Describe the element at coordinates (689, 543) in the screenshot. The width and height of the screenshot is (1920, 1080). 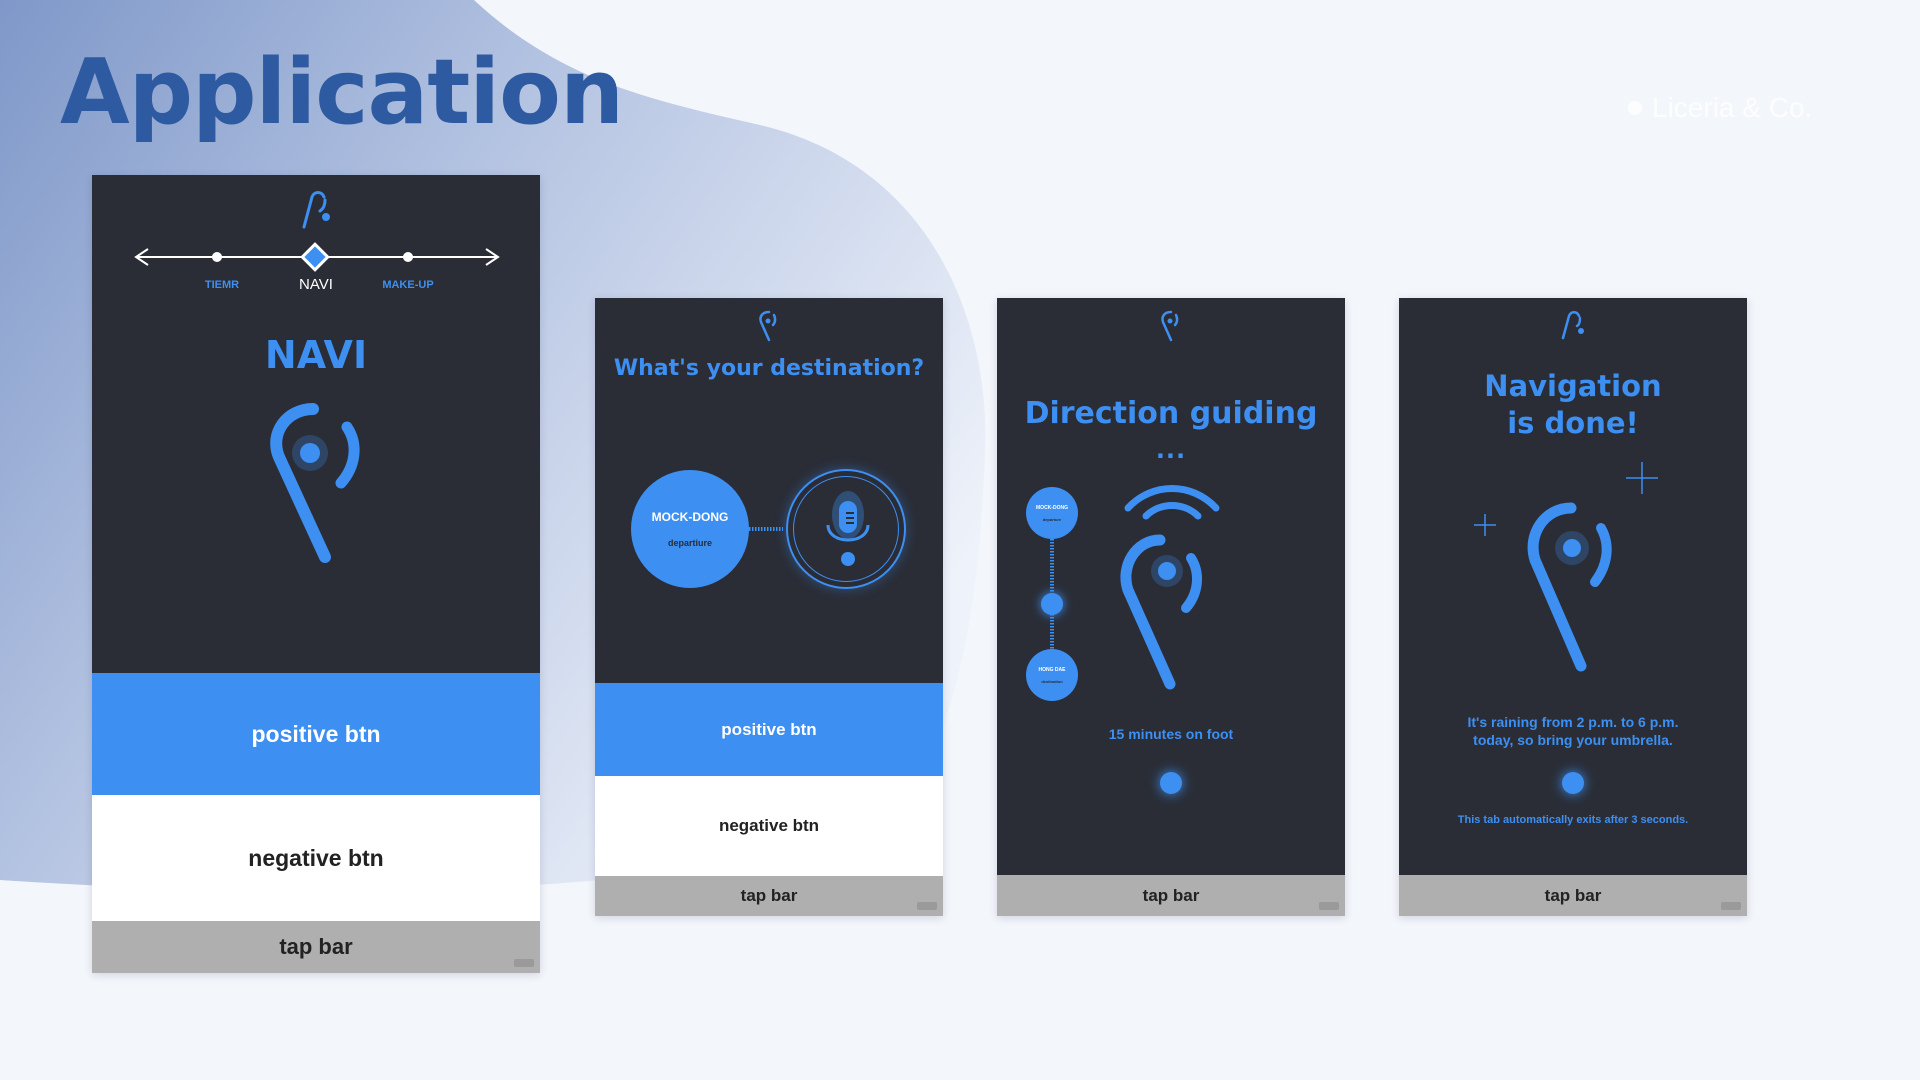
I see `origin-sub: departiure` at that location.